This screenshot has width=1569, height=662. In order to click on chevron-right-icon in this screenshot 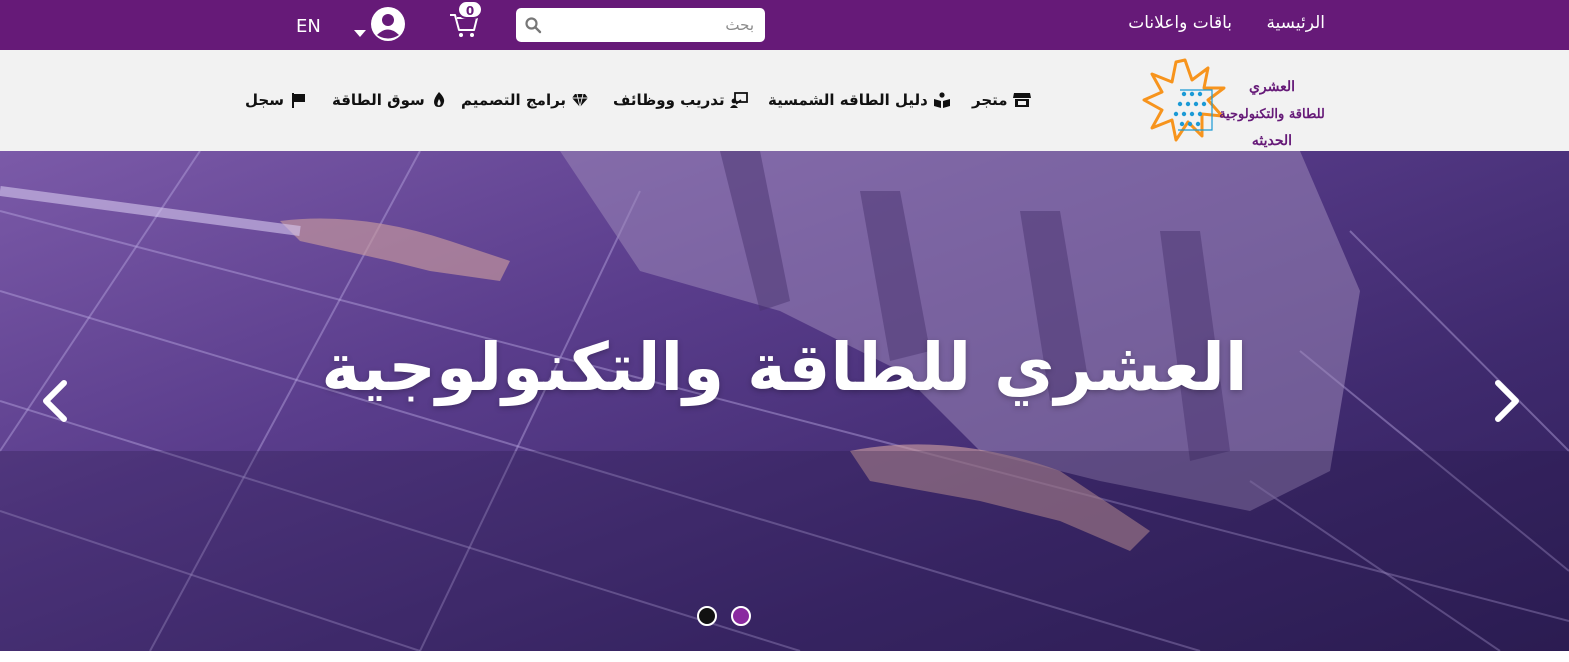, I will do `click(1507, 401)`.